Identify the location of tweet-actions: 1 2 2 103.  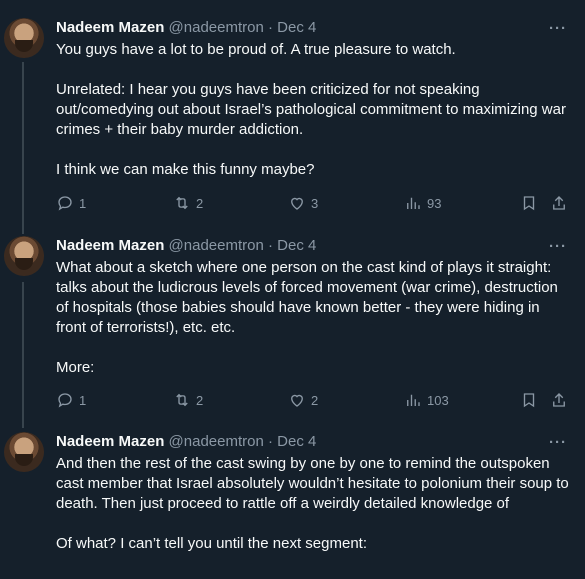
(313, 400).